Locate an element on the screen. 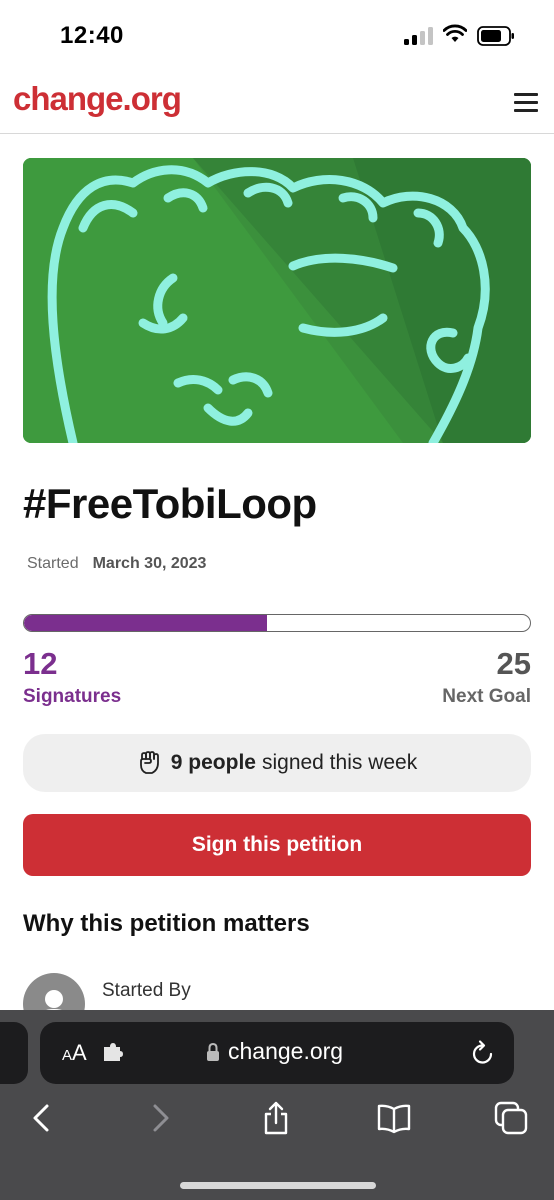 The height and width of the screenshot is (1200, 554). weekly-signers-badge: 9 people signed this week is located at coordinates (277, 763).